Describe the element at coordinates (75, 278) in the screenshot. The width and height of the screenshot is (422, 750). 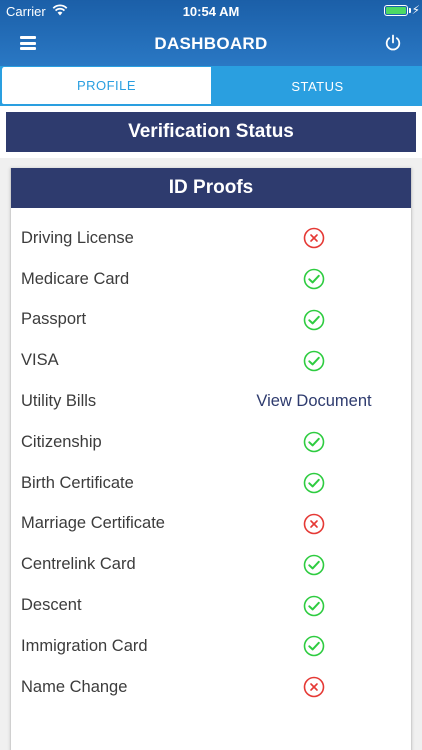
I see `document-label: Medicare Card` at that location.